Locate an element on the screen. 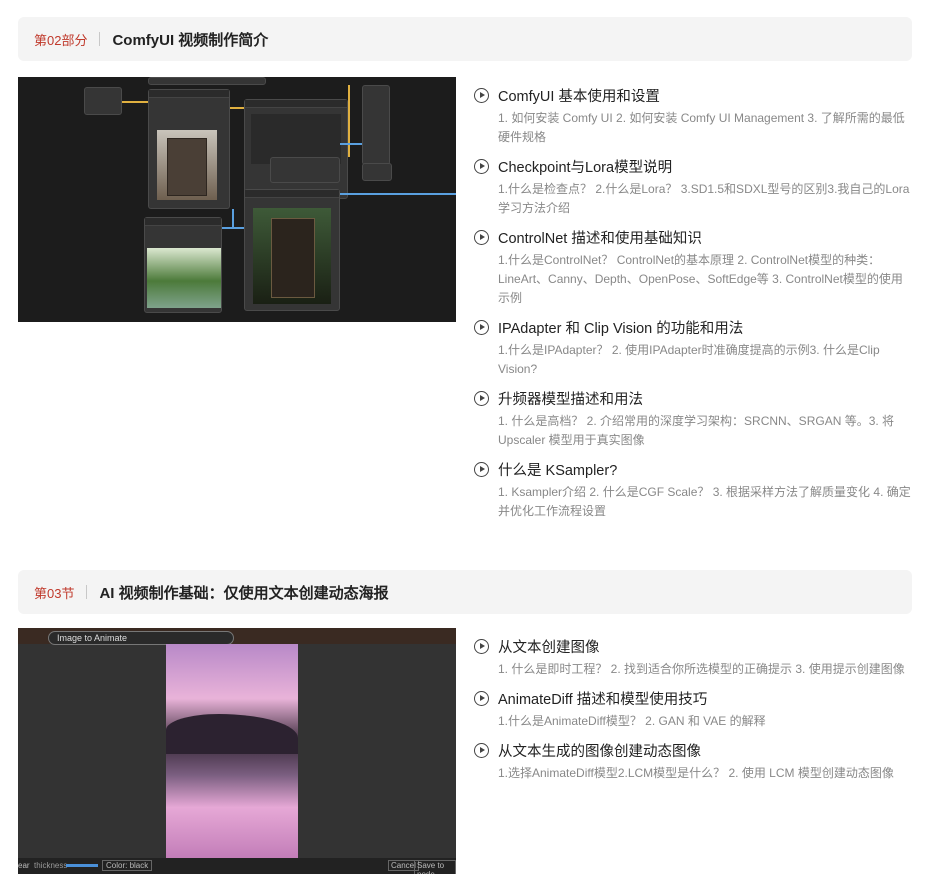 Image resolution: width=930 pixels, height=888 pixels. lesson-title: 从文本生成的图像创建动态图像 is located at coordinates (599, 750).